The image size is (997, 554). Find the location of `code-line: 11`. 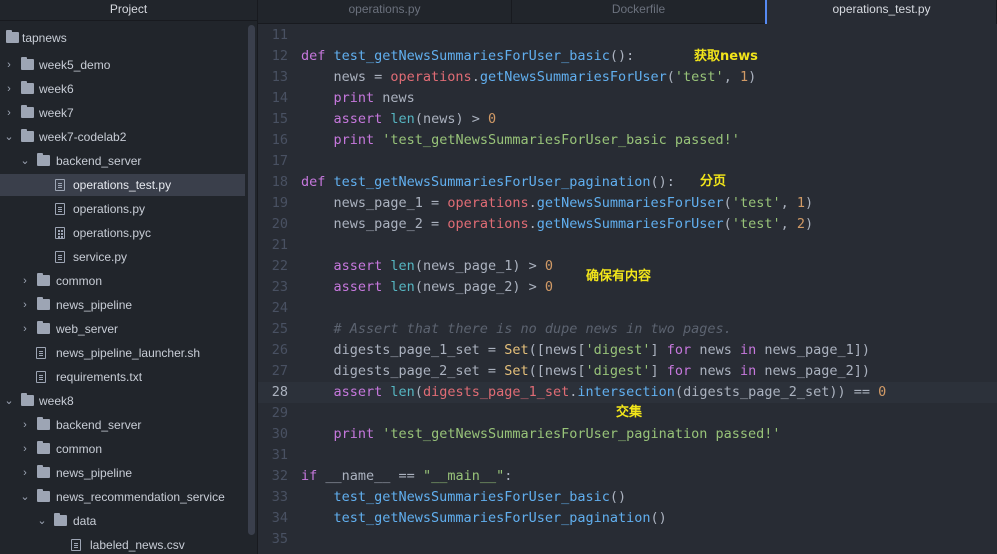

code-line: 11 is located at coordinates (627, 35).